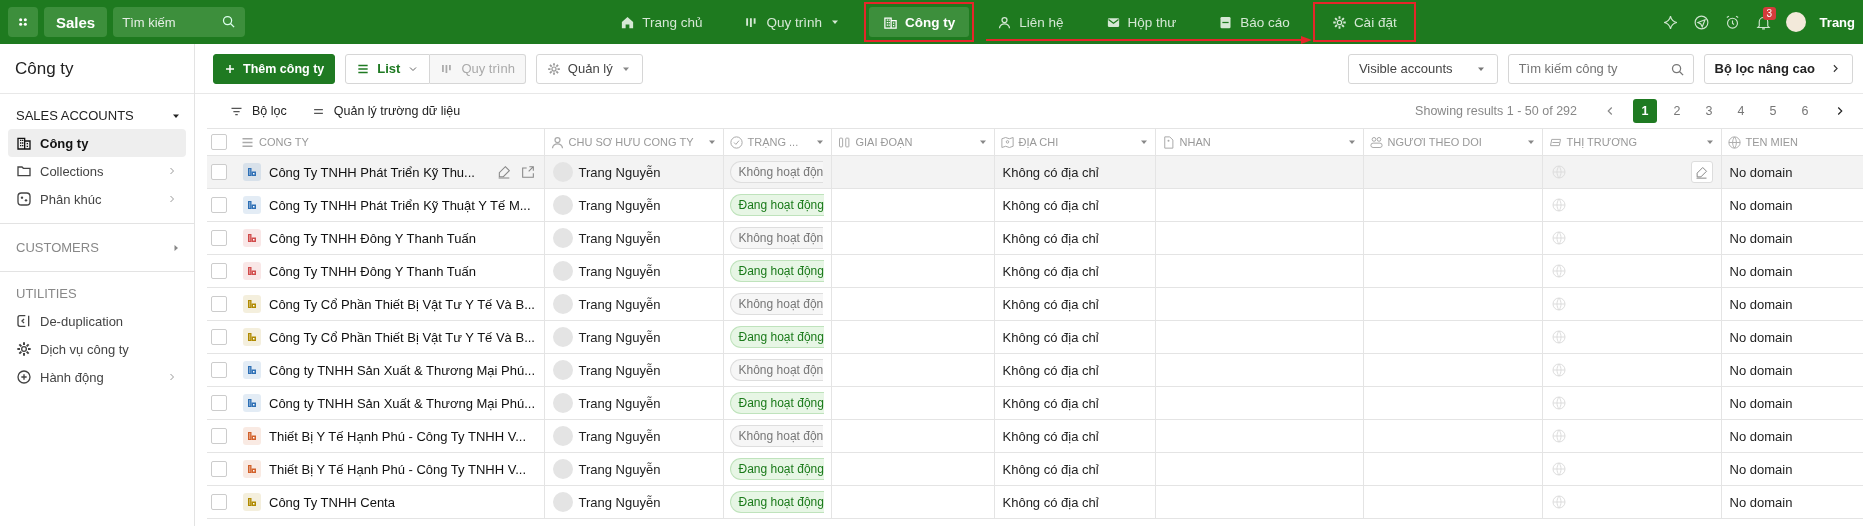  Describe the element at coordinates (97, 349) in the screenshot. I see `sidebar-item: Dịch vụ công ty` at that location.